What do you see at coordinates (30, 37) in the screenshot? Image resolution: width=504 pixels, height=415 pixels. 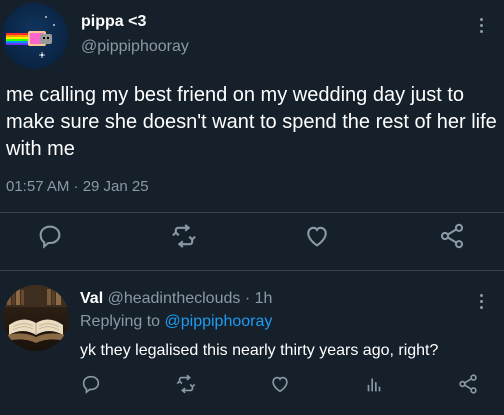 I see `nyan-cat-icon` at bounding box center [30, 37].